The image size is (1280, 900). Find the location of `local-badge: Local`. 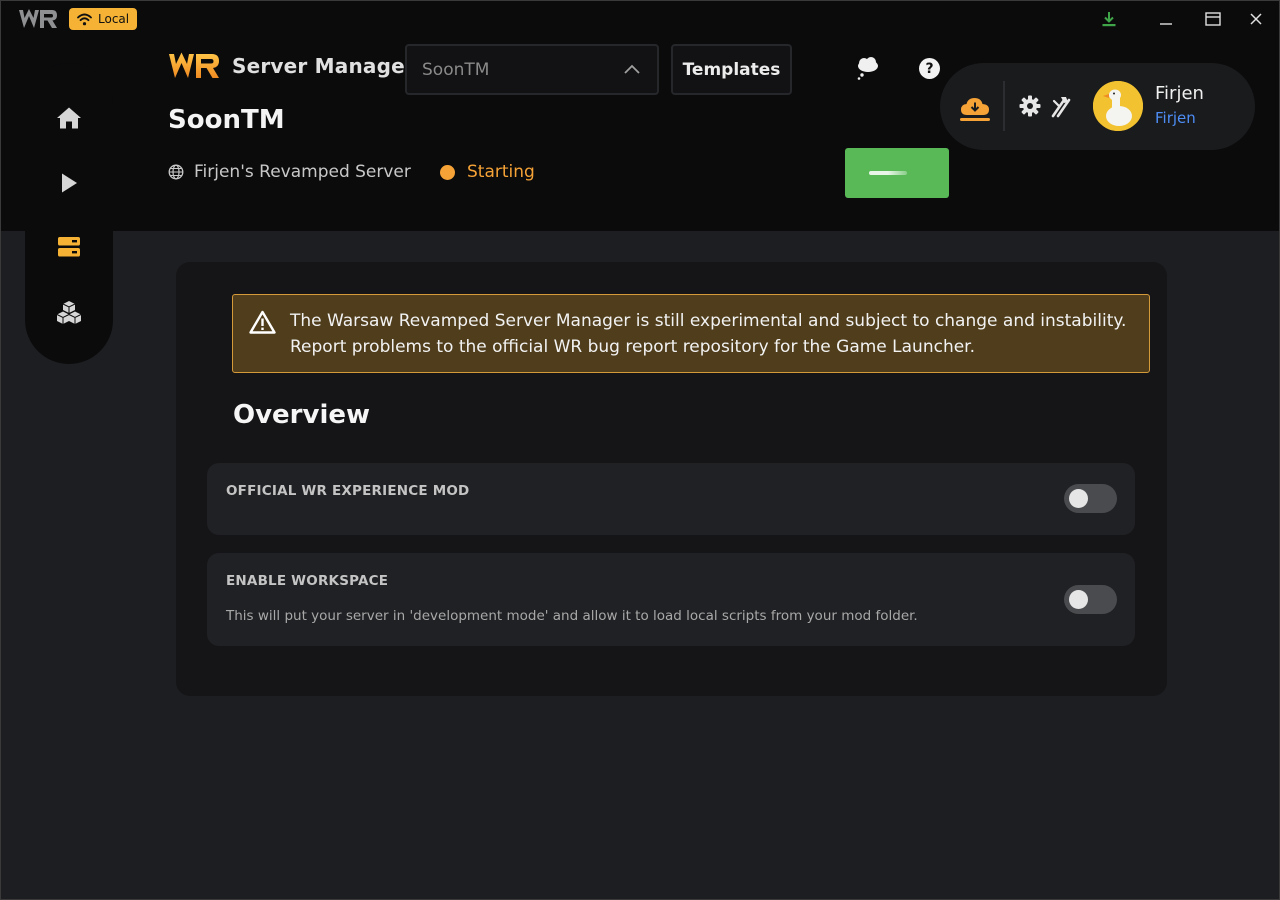

local-badge: Local is located at coordinates (103, 19).